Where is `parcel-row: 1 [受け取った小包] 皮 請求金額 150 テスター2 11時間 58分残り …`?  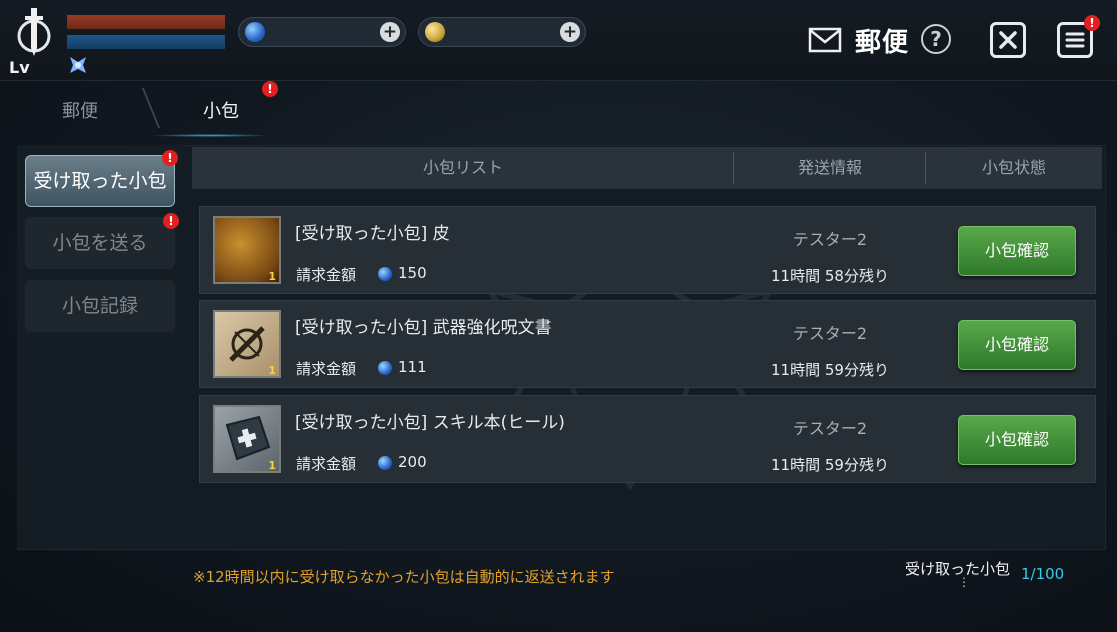 parcel-row: 1 [受け取った小包] 皮 請求金額 150 テスター2 11時間 58分残り … is located at coordinates (647, 250).